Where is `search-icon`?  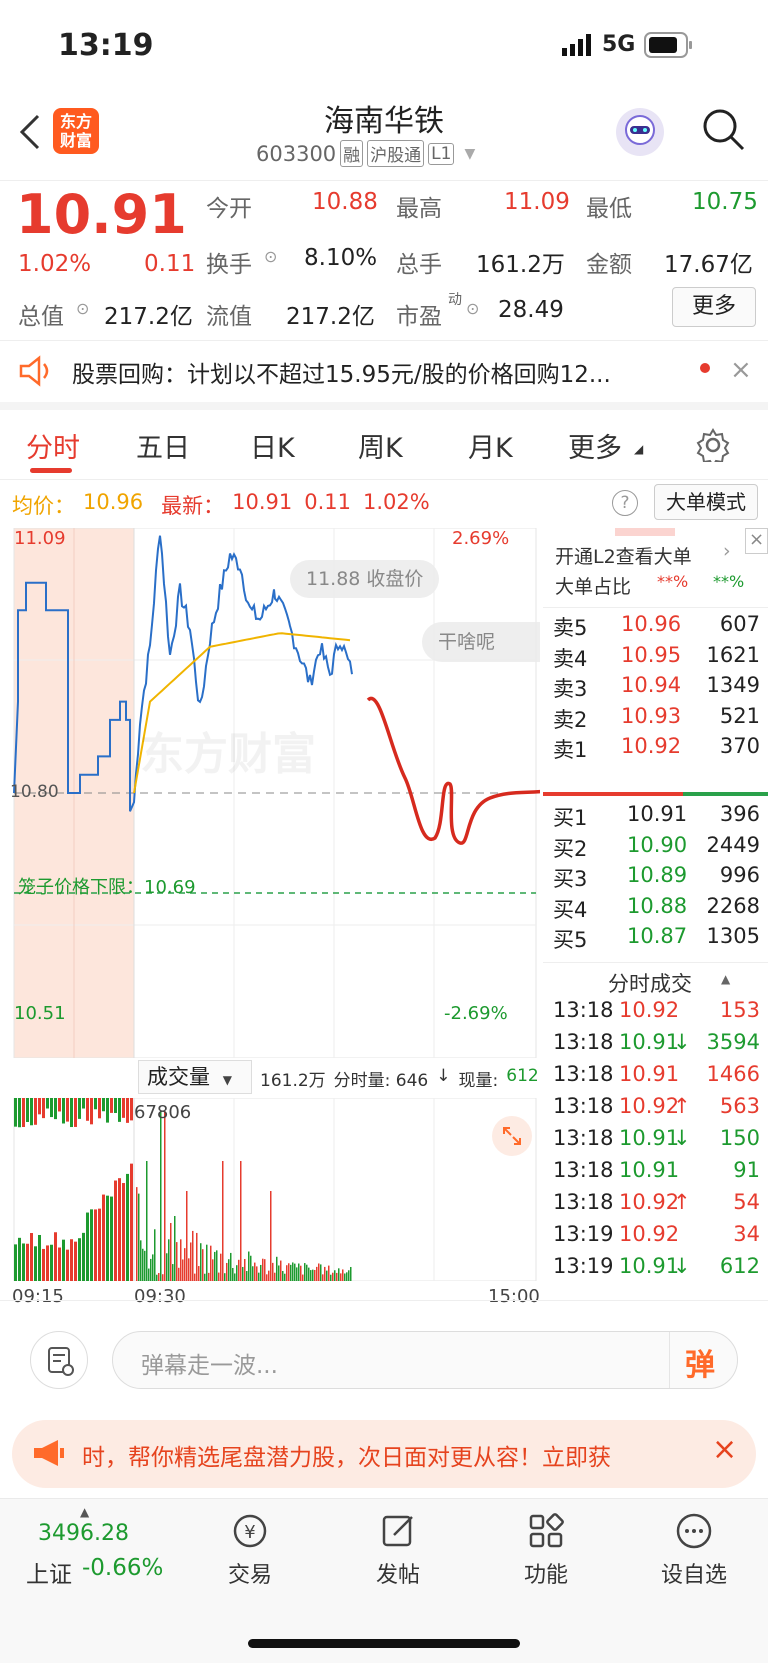
search-icon is located at coordinates (724, 132).